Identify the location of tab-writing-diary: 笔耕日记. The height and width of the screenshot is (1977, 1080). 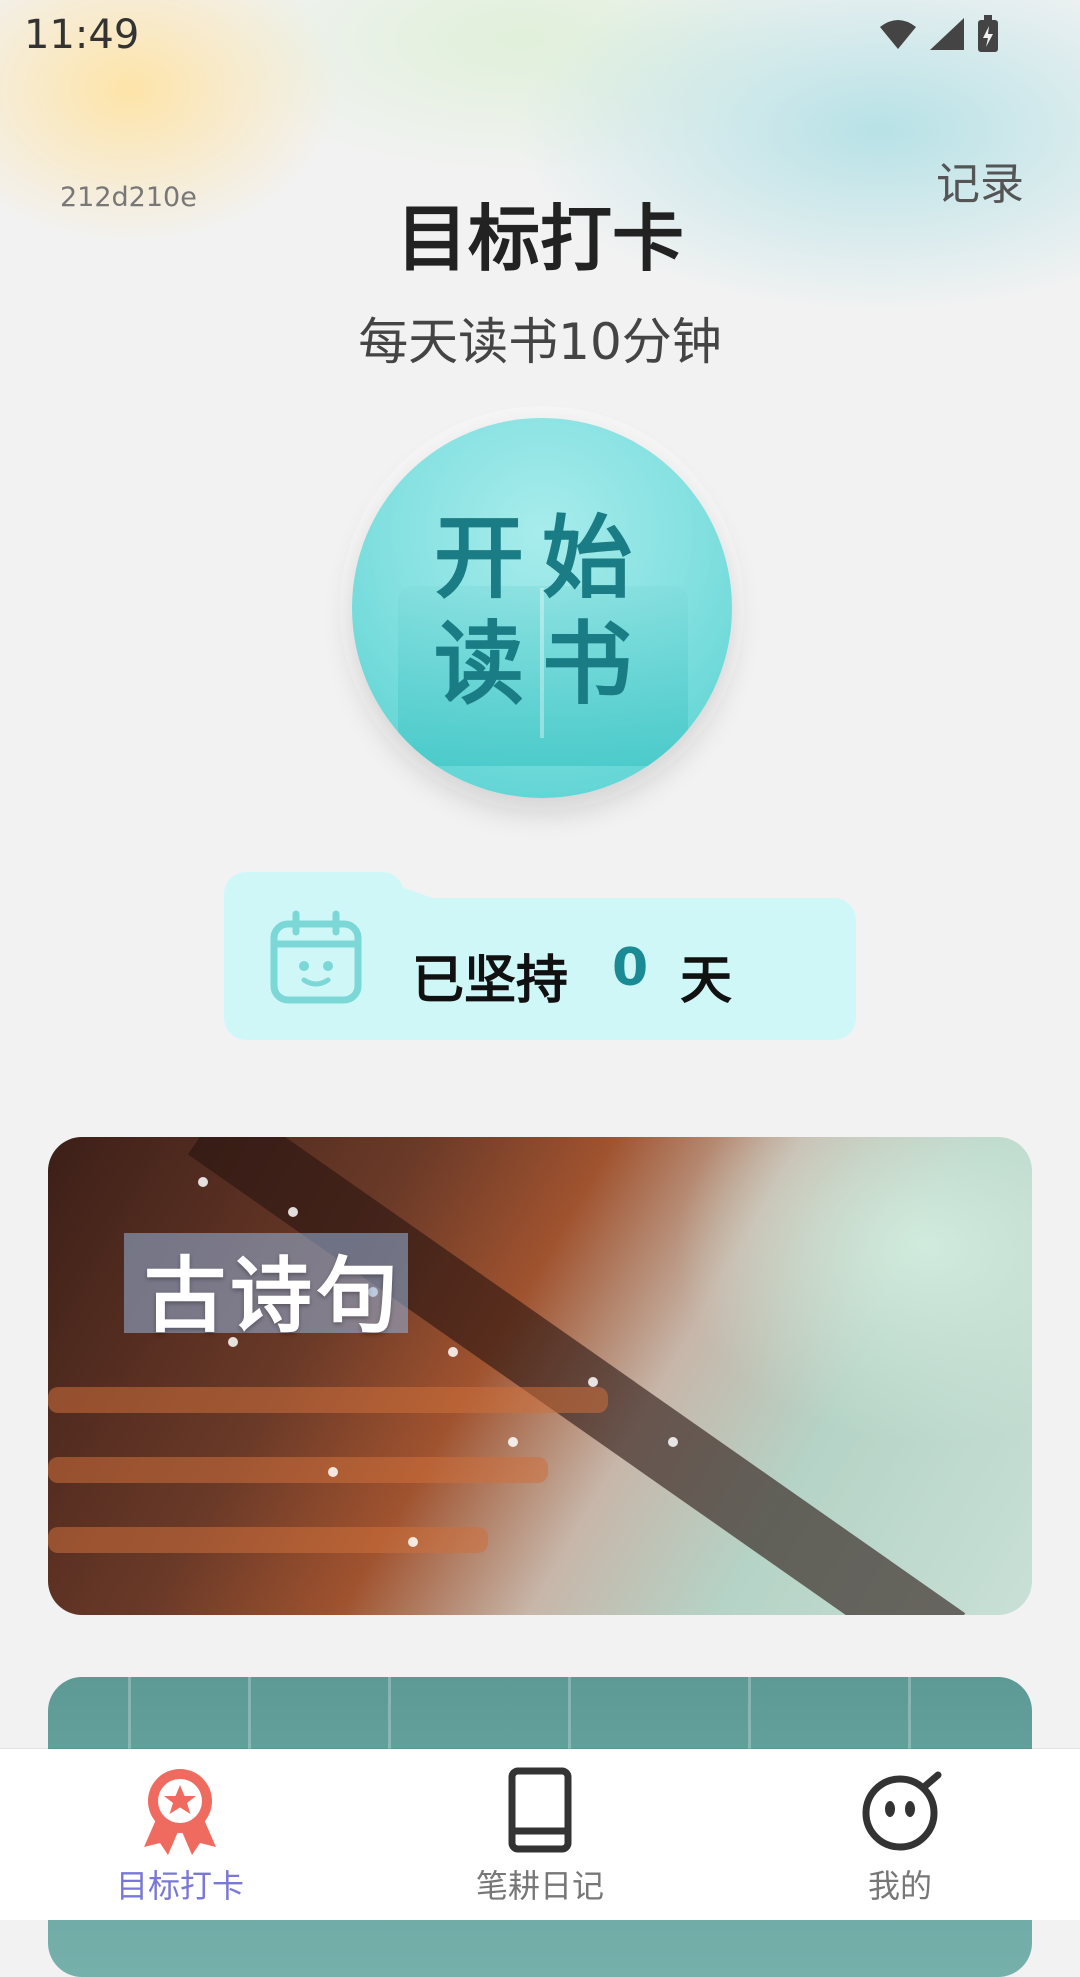
(540, 1834).